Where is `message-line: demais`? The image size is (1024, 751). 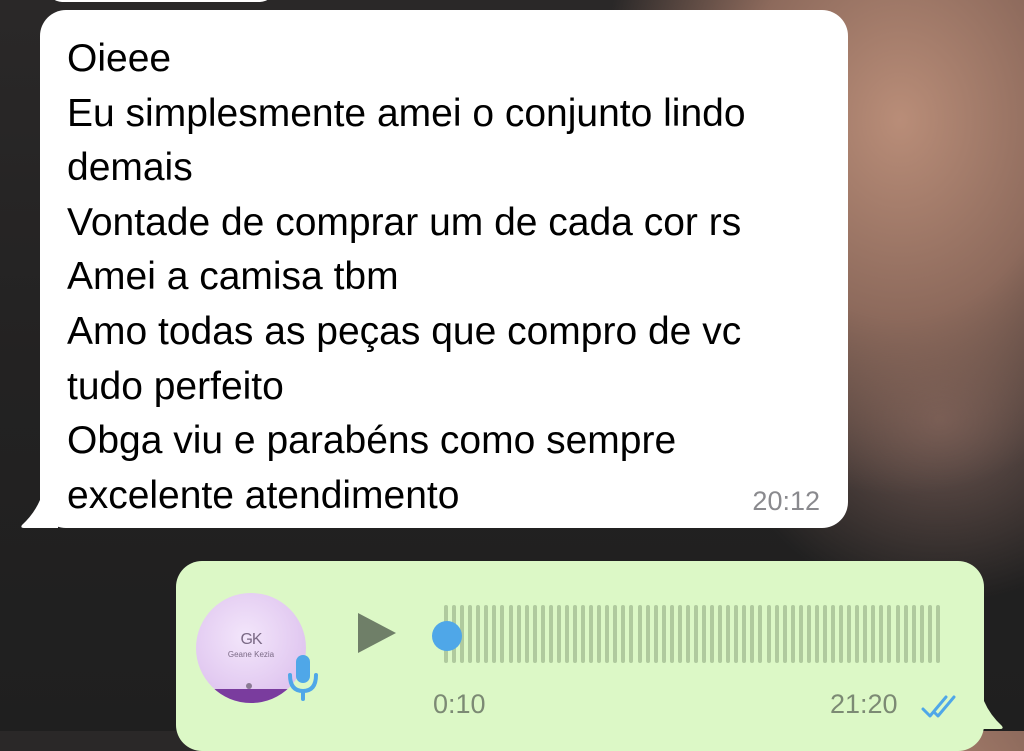
message-line: demais is located at coordinates (130, 168).